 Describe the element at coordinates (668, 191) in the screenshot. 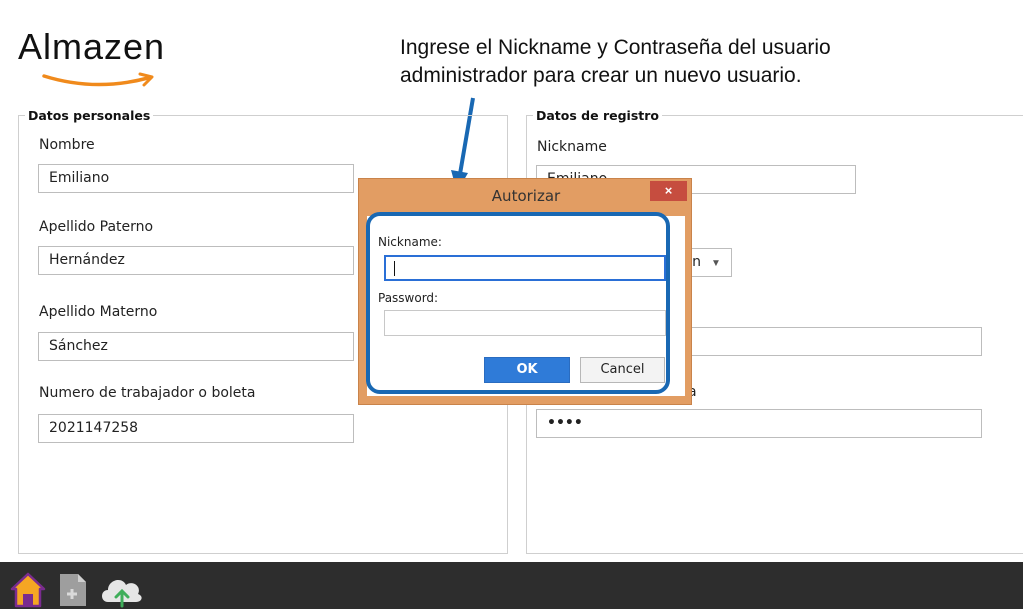

I see `close-button: ×` at that location.